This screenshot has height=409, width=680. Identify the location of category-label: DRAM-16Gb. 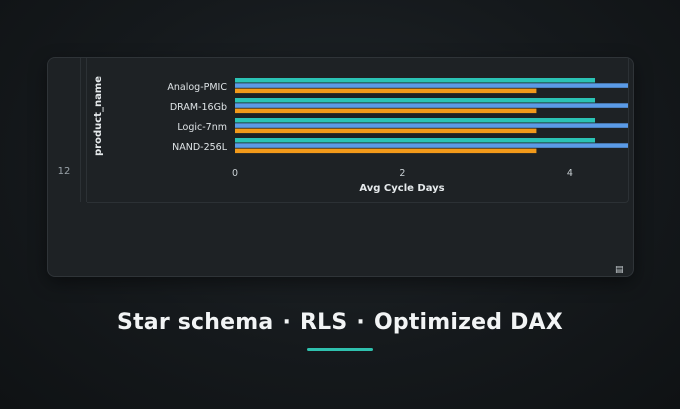
(198, 107).